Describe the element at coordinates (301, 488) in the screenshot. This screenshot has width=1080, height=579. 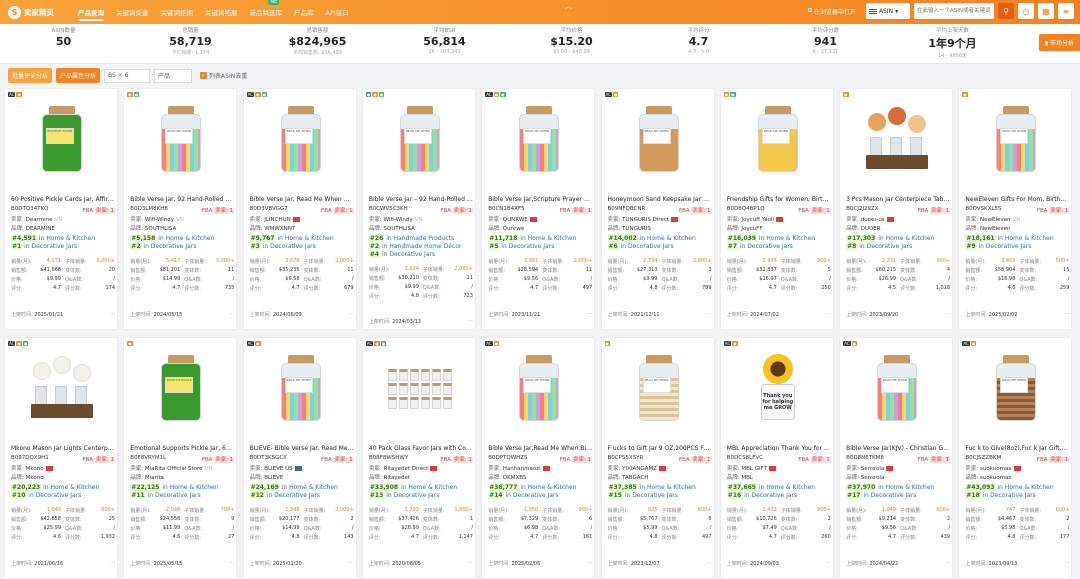
I see `rank-line: #24,169 in Home & Kitchen` at that location.